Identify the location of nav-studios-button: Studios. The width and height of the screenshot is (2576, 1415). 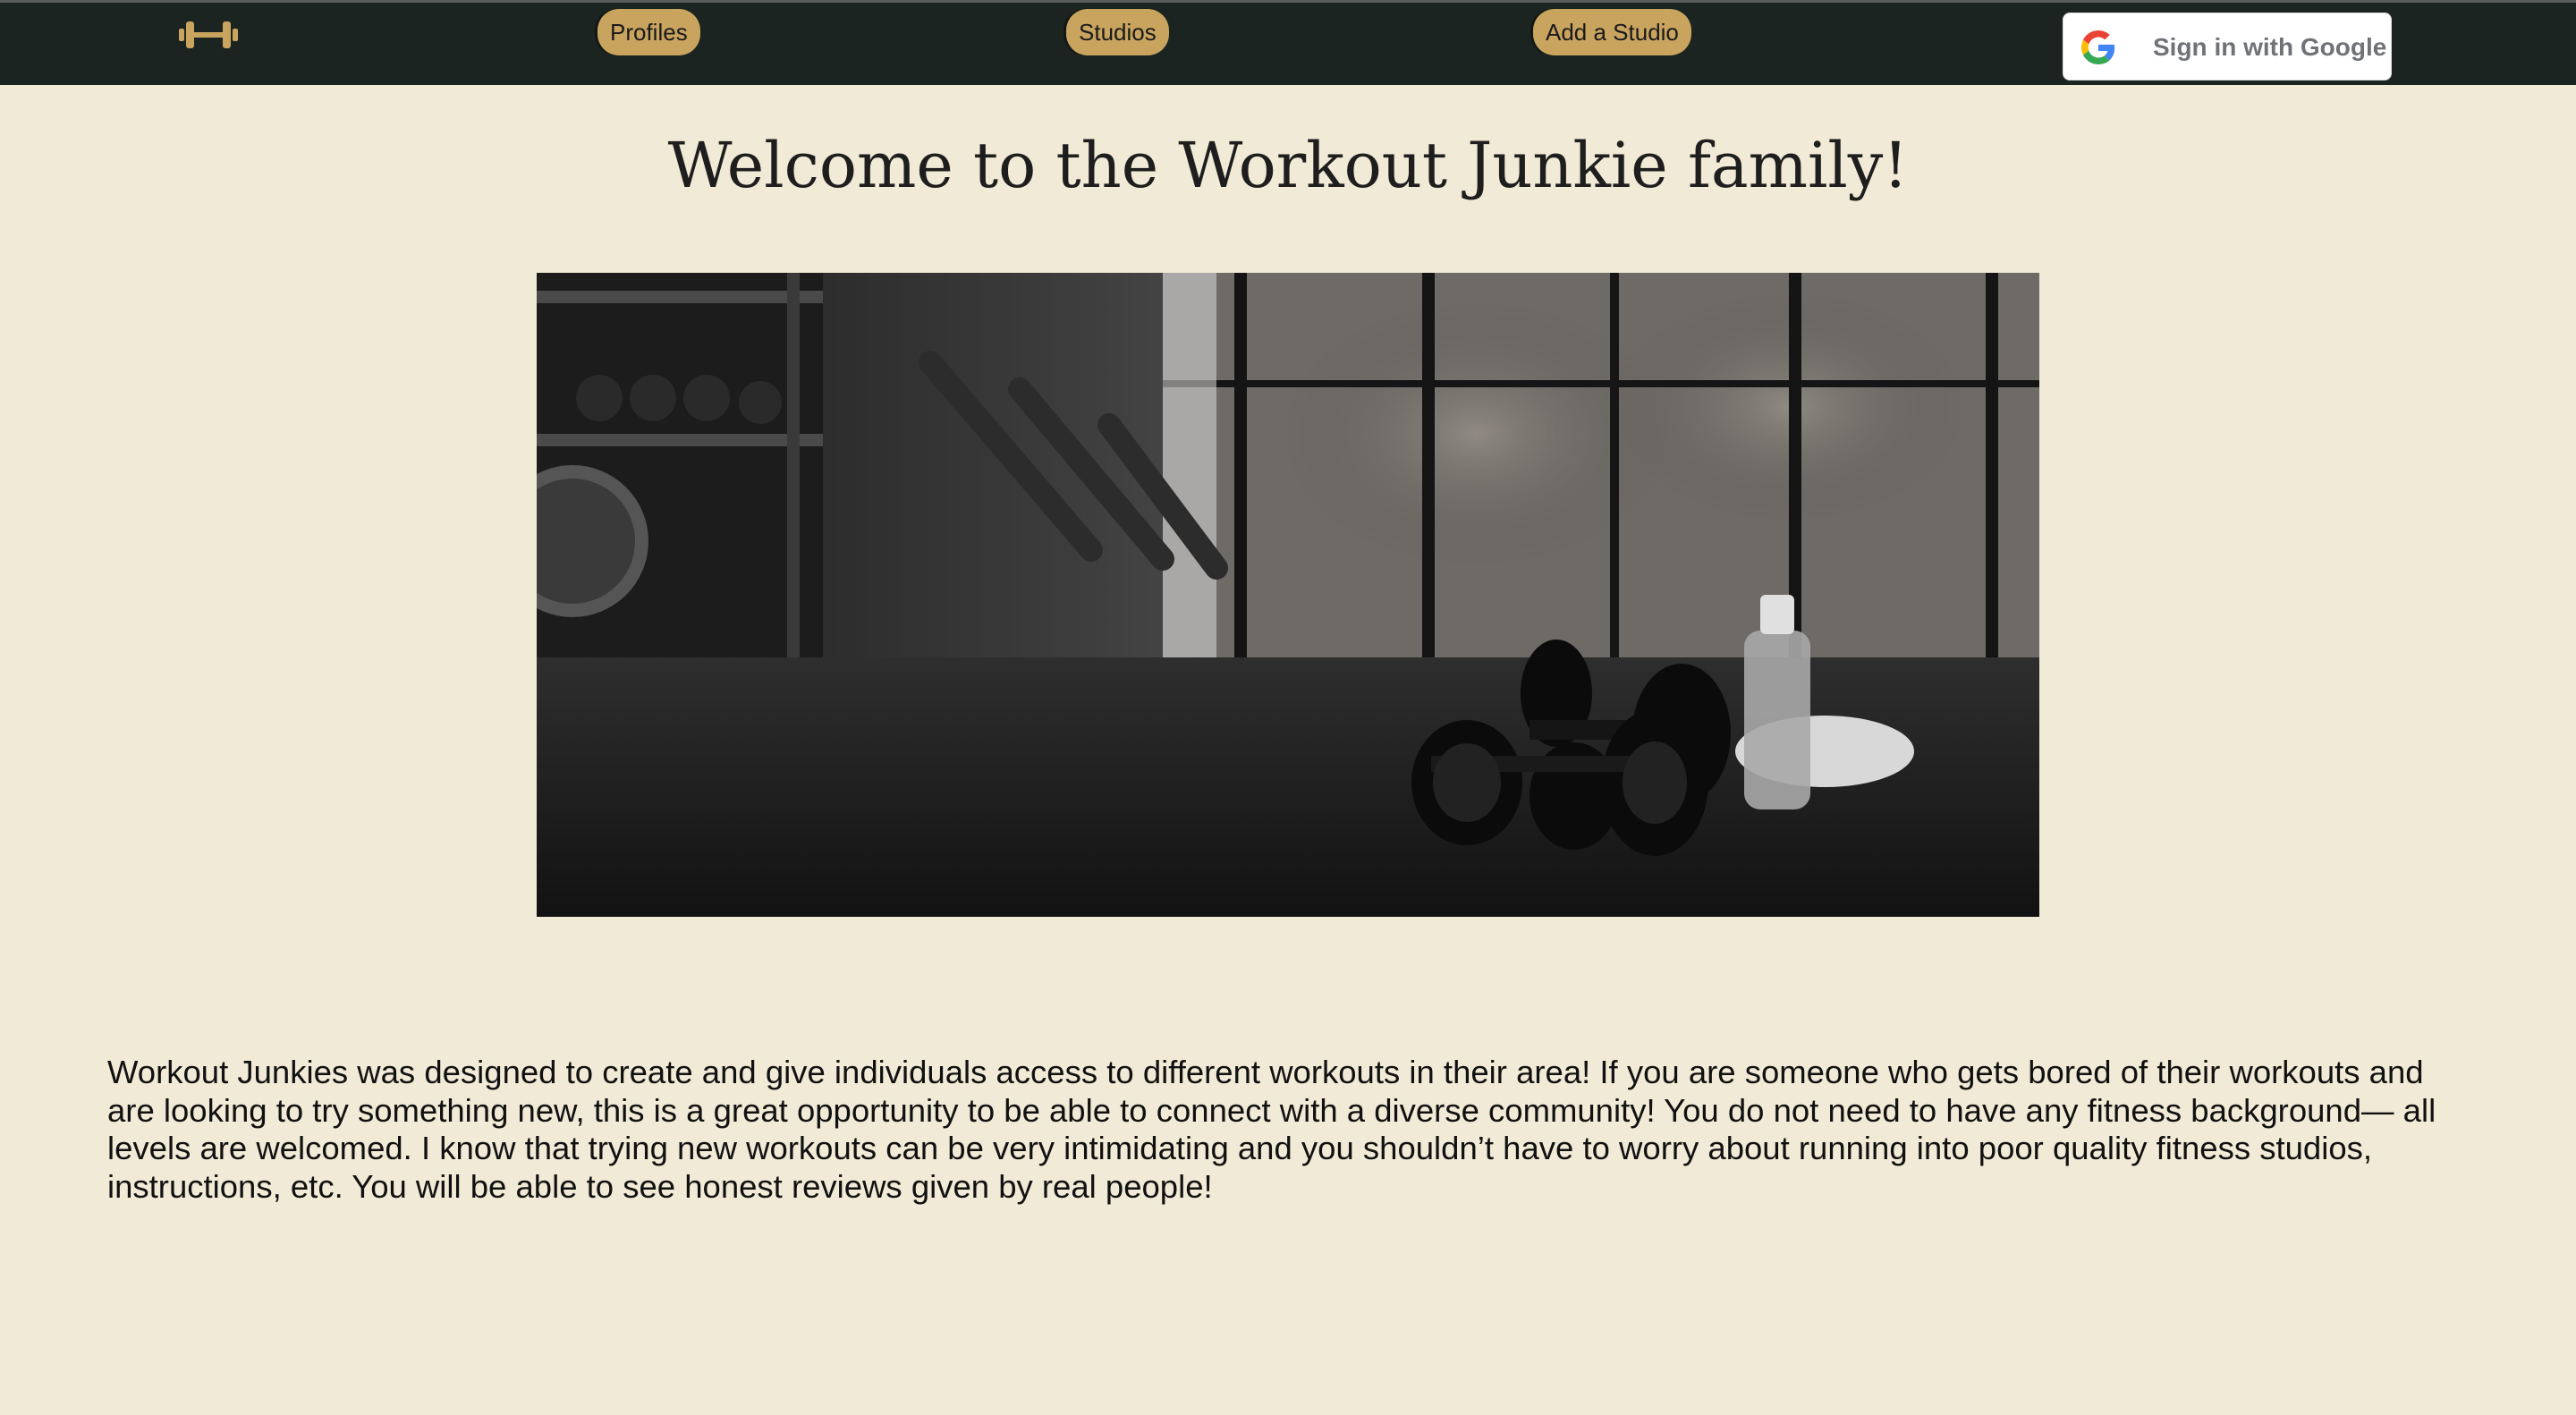
(1117, 32).